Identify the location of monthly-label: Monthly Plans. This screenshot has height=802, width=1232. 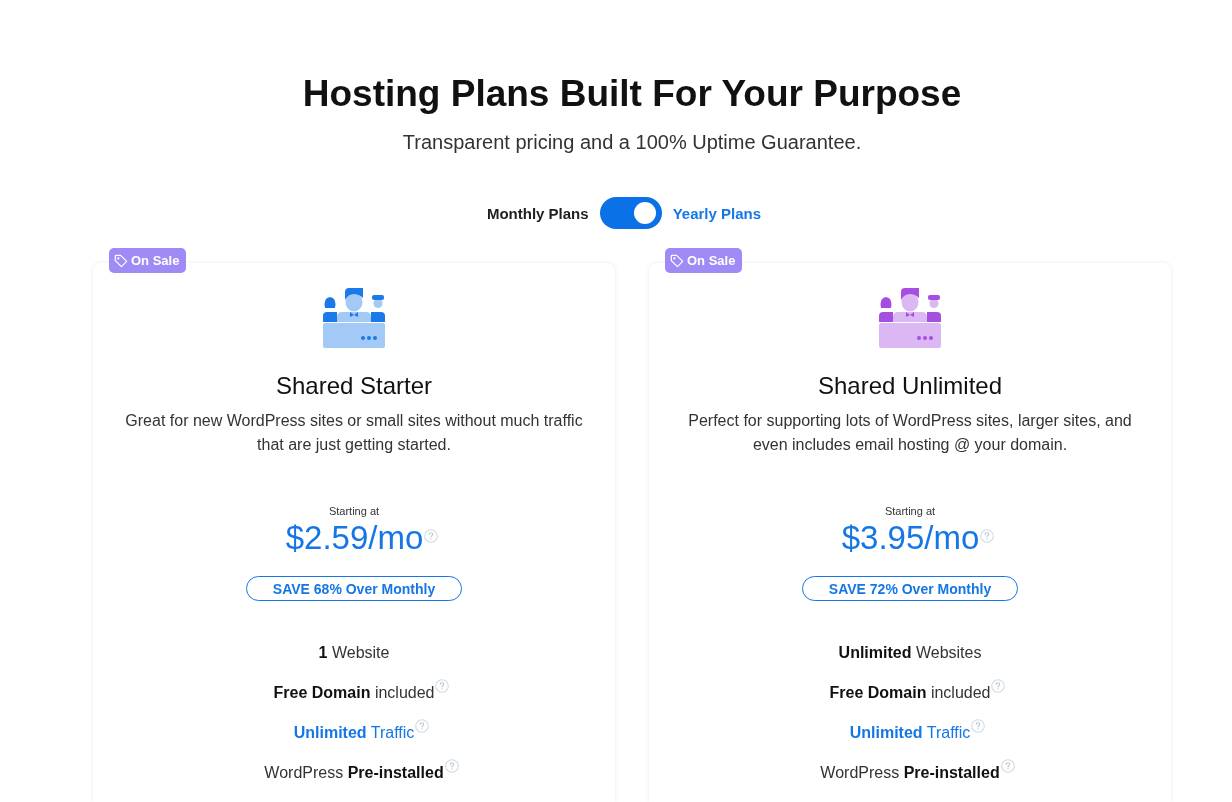
(537, 213).